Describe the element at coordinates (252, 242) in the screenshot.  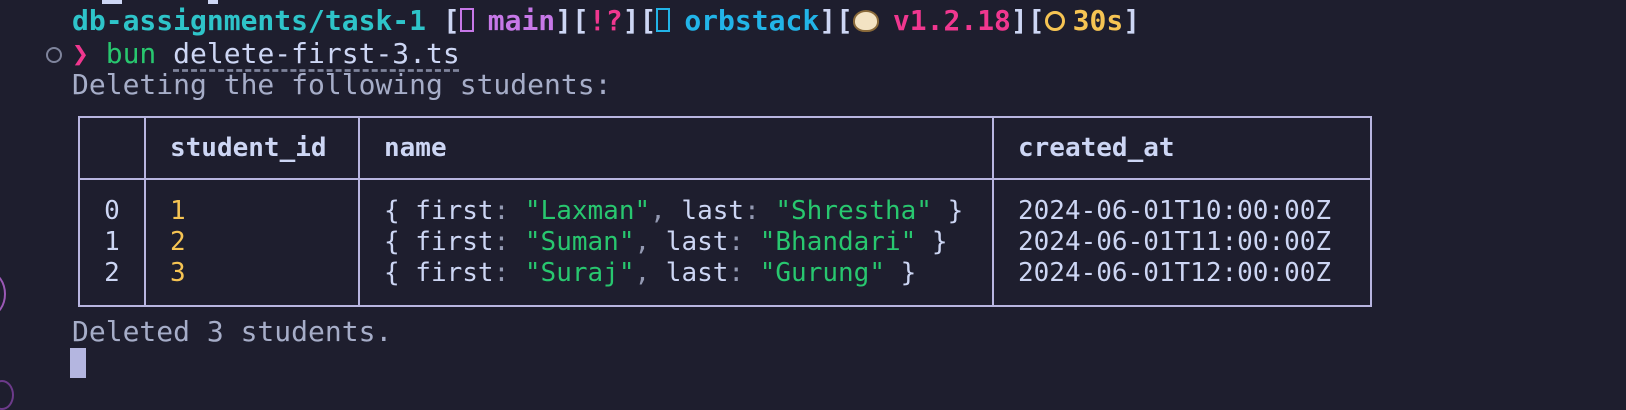
I see `student-id-cell: 2` at that location.